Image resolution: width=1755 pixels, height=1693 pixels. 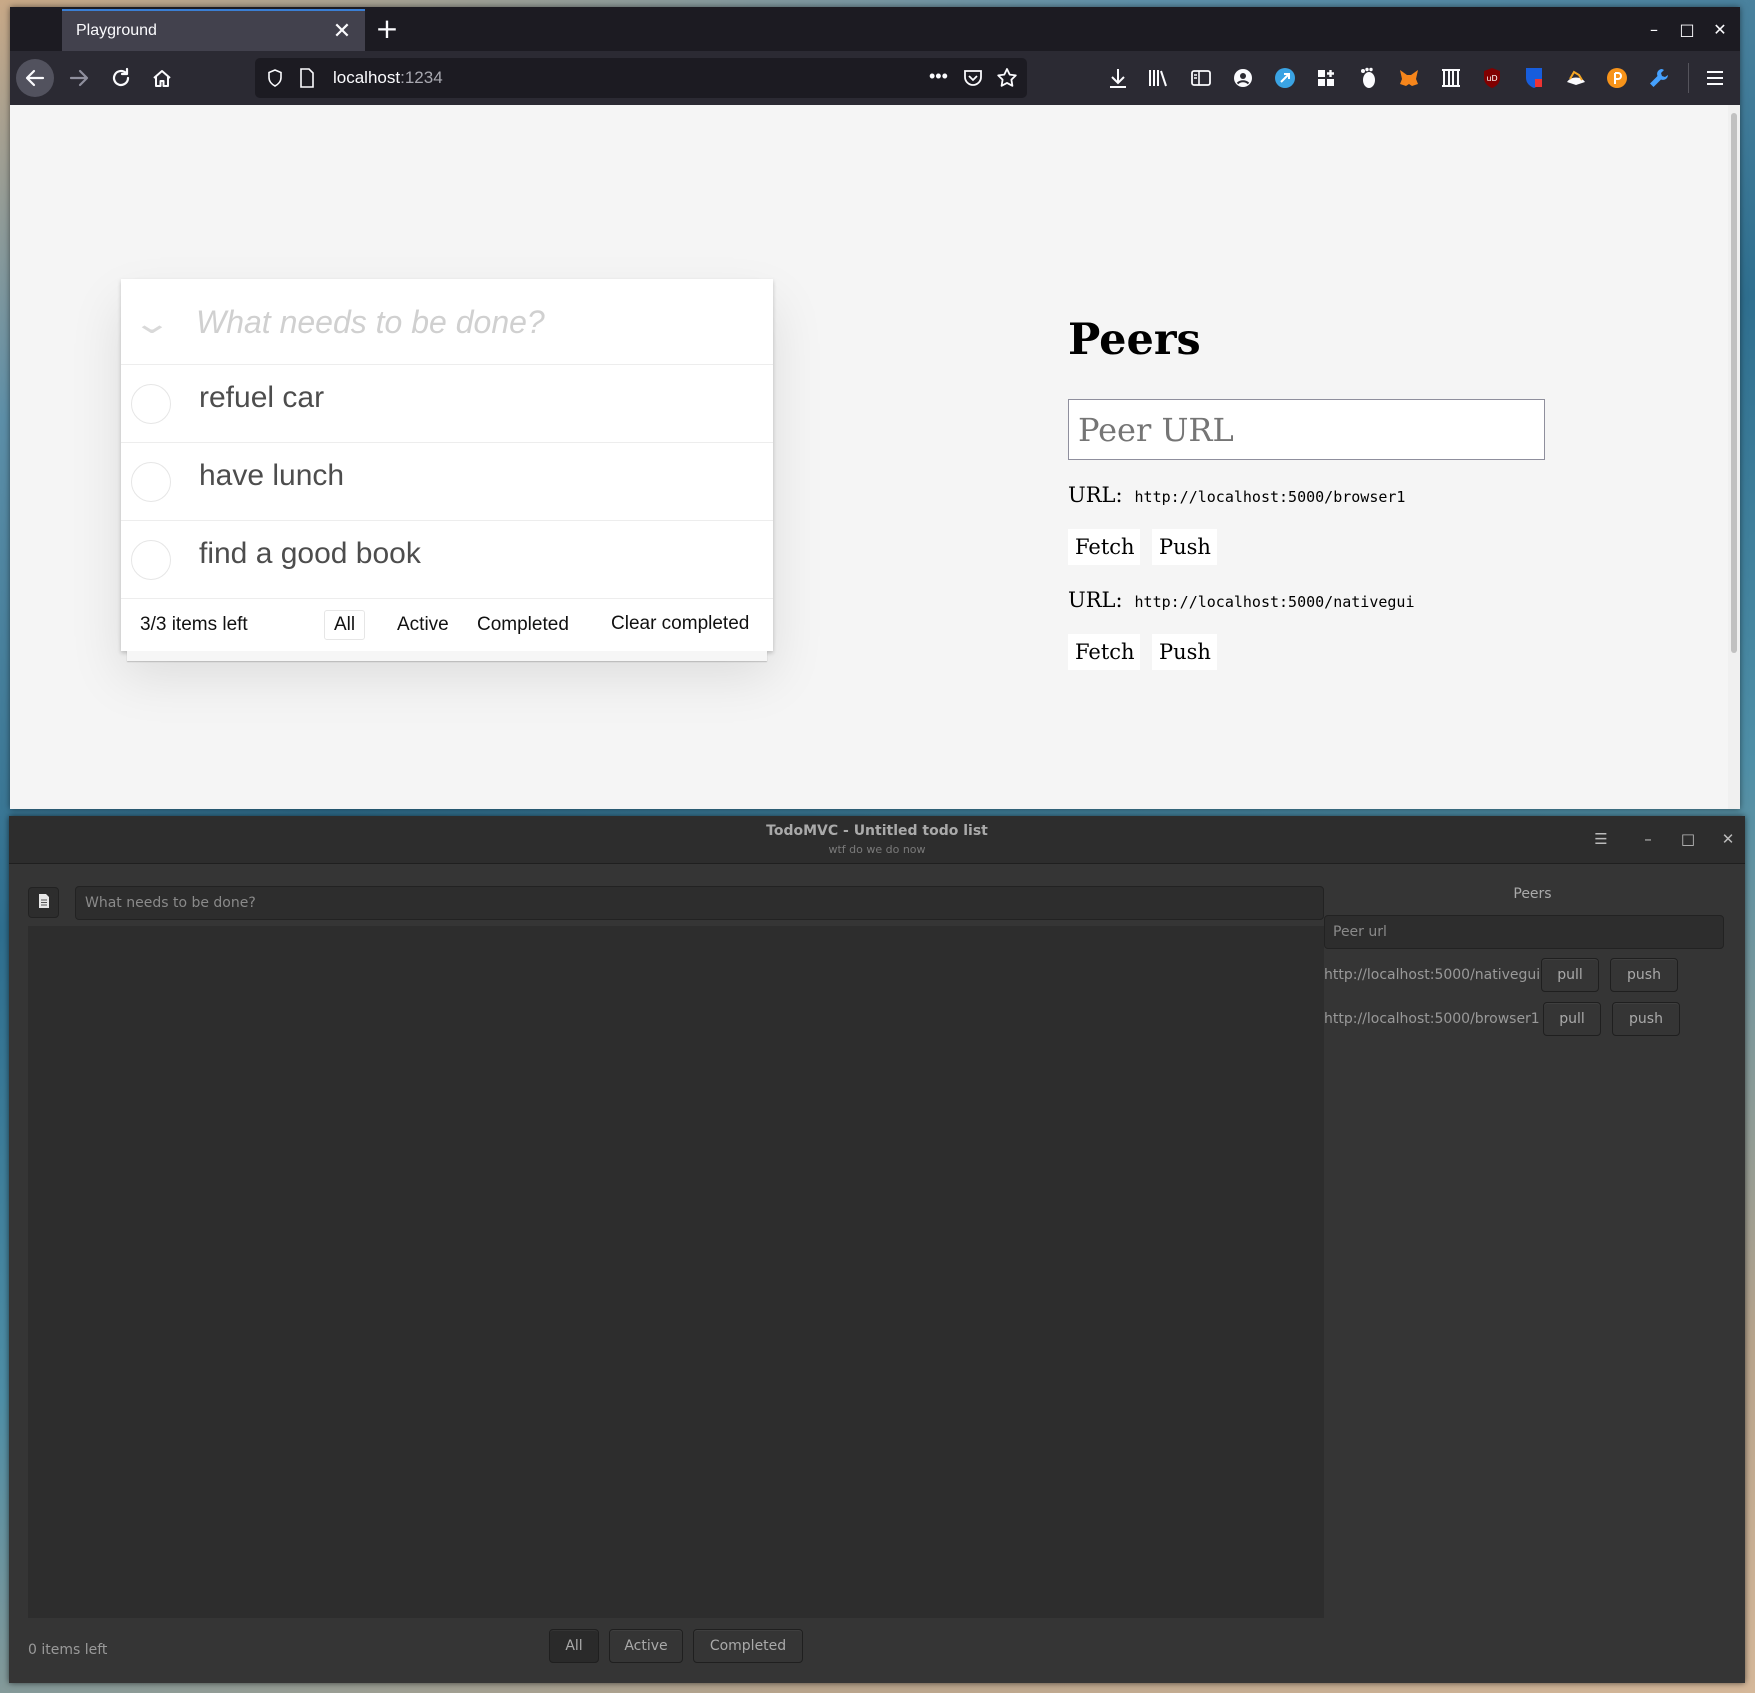 I want to click on gnome-extension-icon, so click(x=1368, y=78).